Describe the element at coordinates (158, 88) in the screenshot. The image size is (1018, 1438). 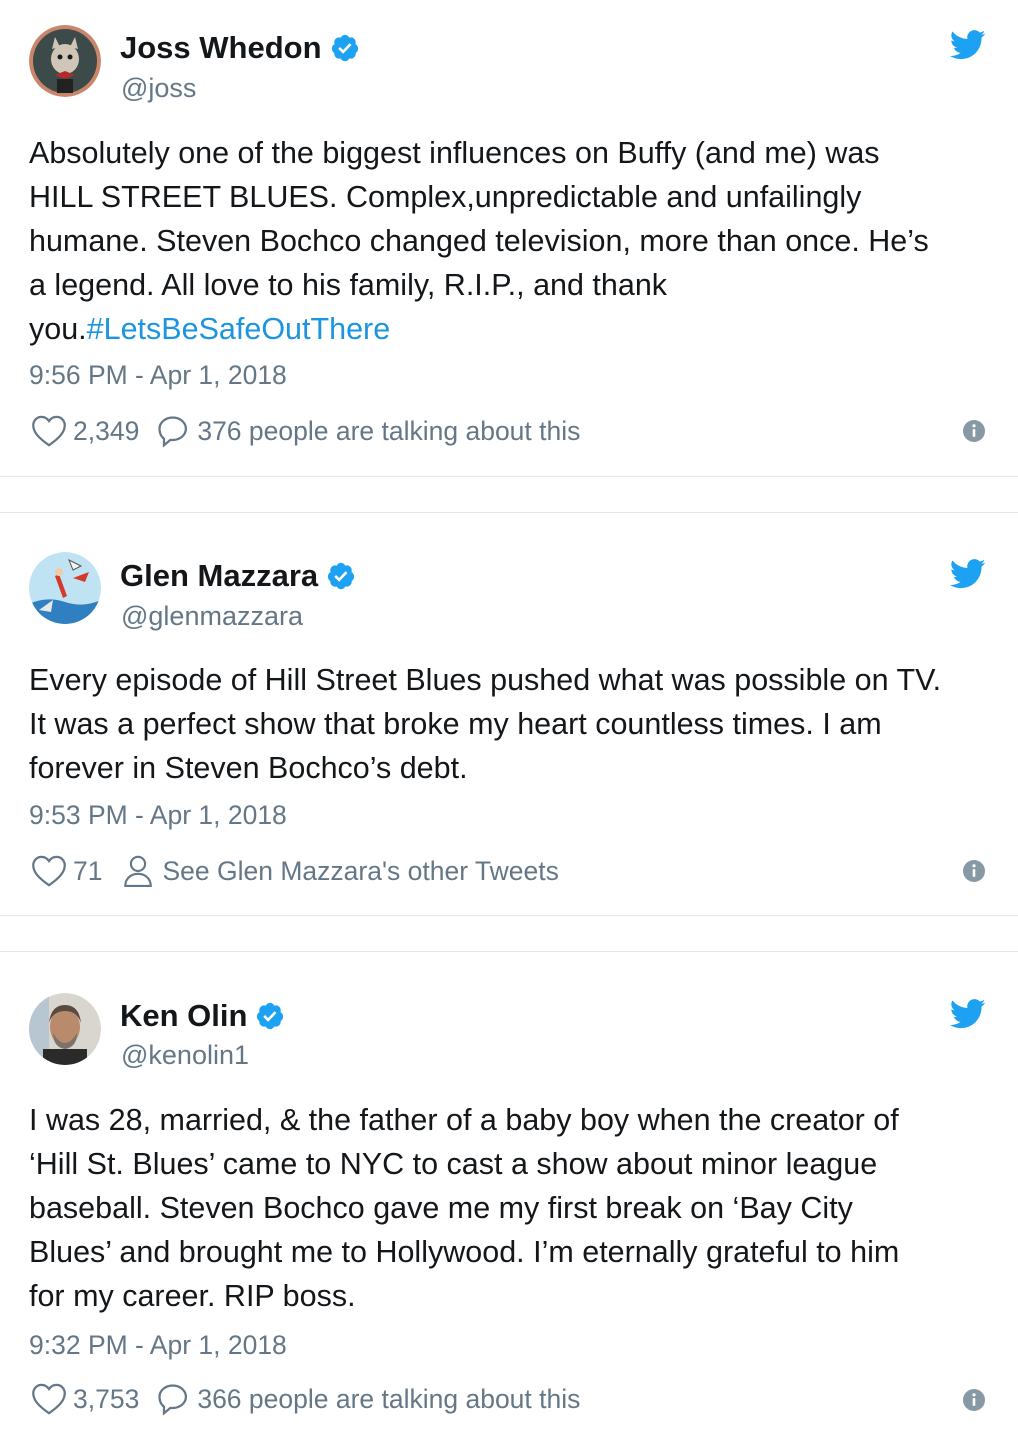
I see `author-handle: @joss` at that location.